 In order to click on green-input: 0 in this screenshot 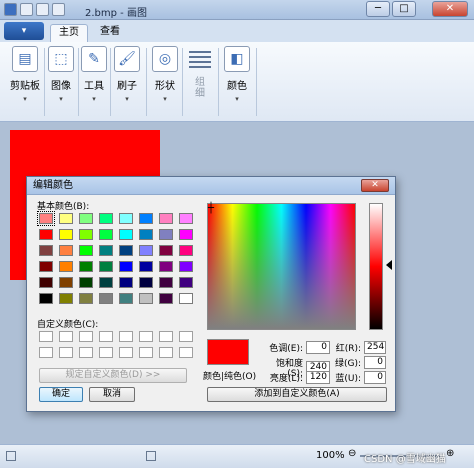, I will do `click(375, 362)`.